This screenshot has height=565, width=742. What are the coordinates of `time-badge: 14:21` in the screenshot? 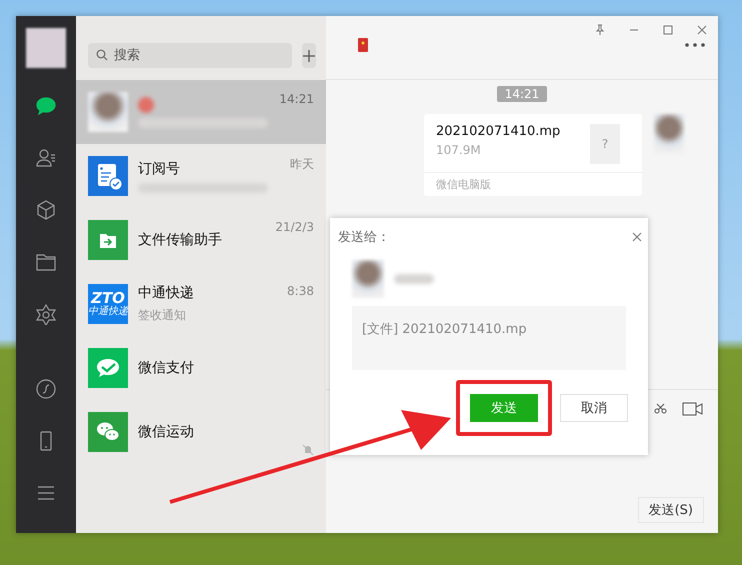 It's located at (522, 94).